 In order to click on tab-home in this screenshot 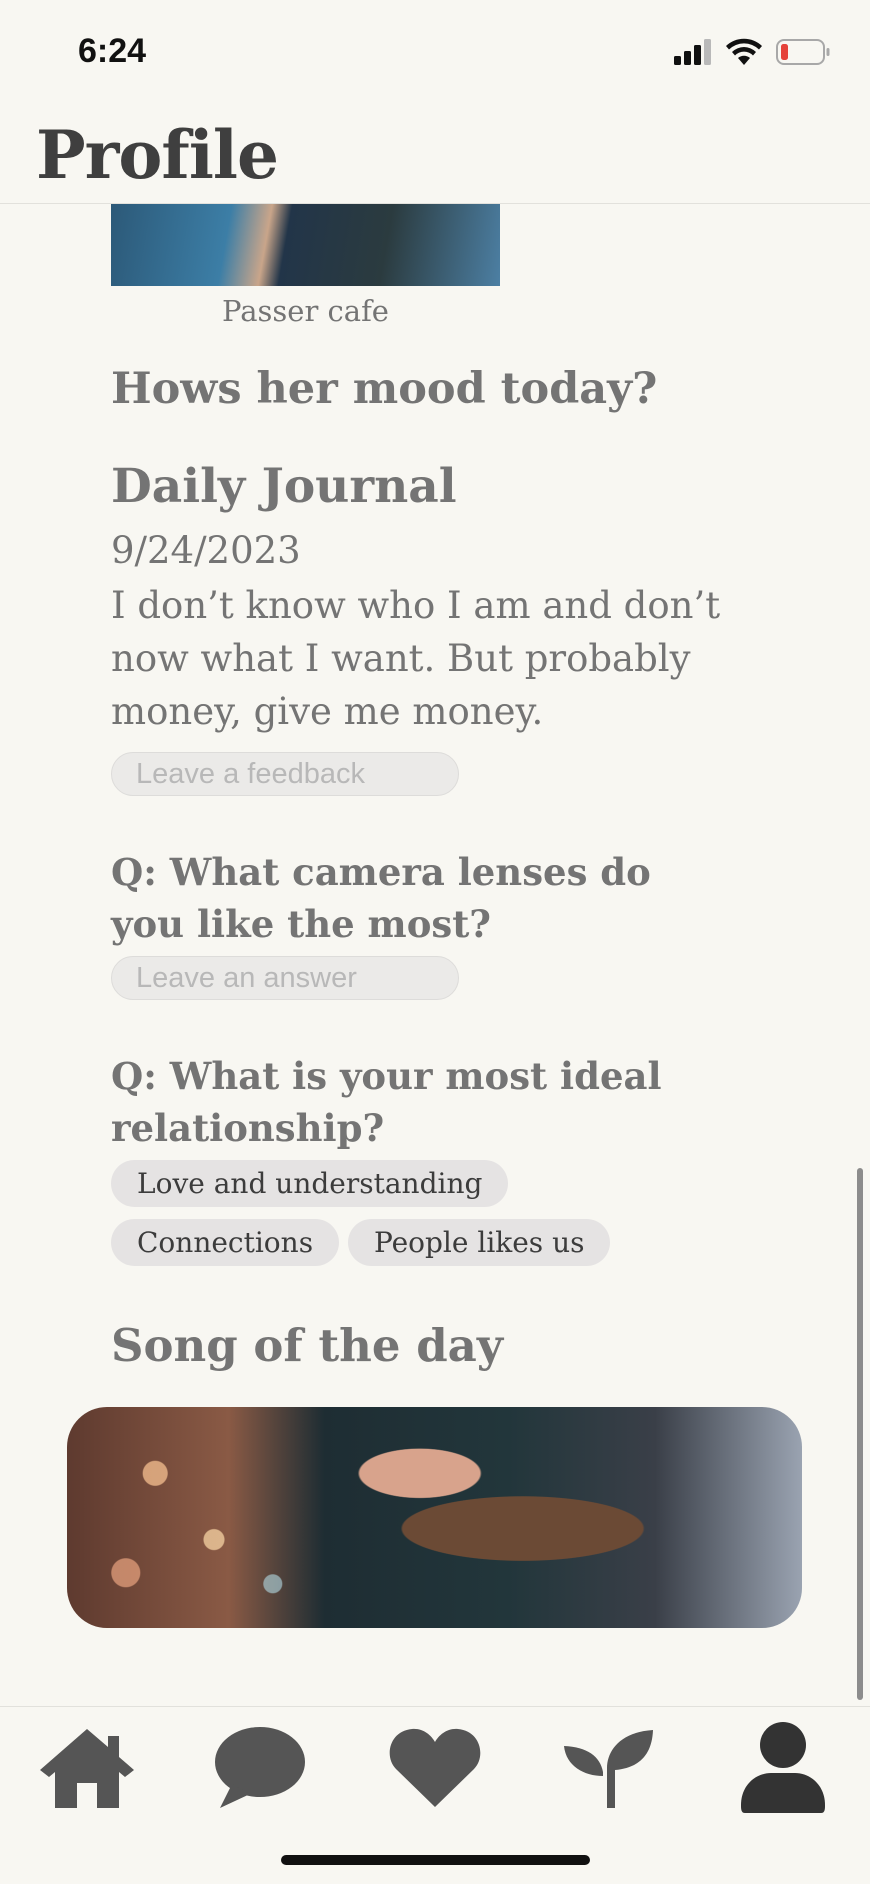, I will do `click(87, 1767)`.